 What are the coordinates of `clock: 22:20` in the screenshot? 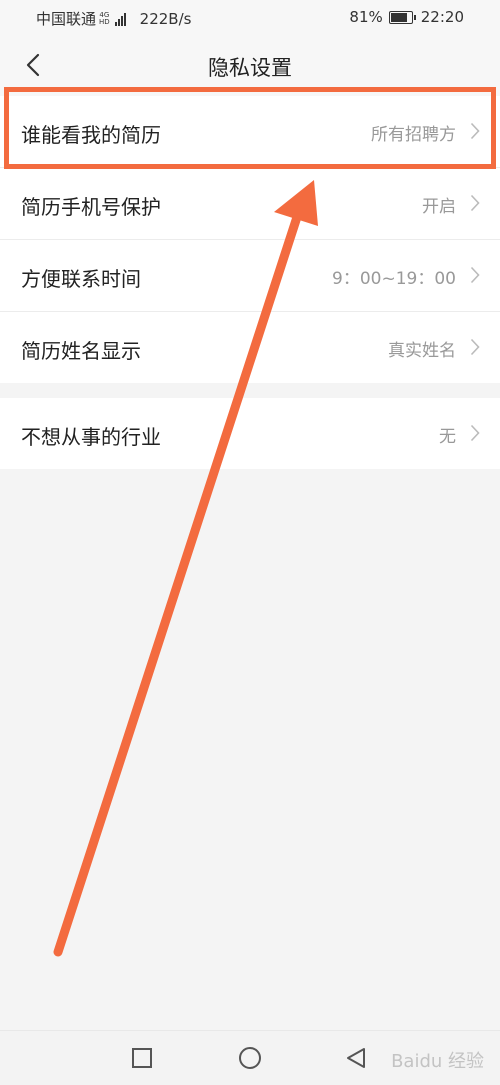 It's located at (442, 17).